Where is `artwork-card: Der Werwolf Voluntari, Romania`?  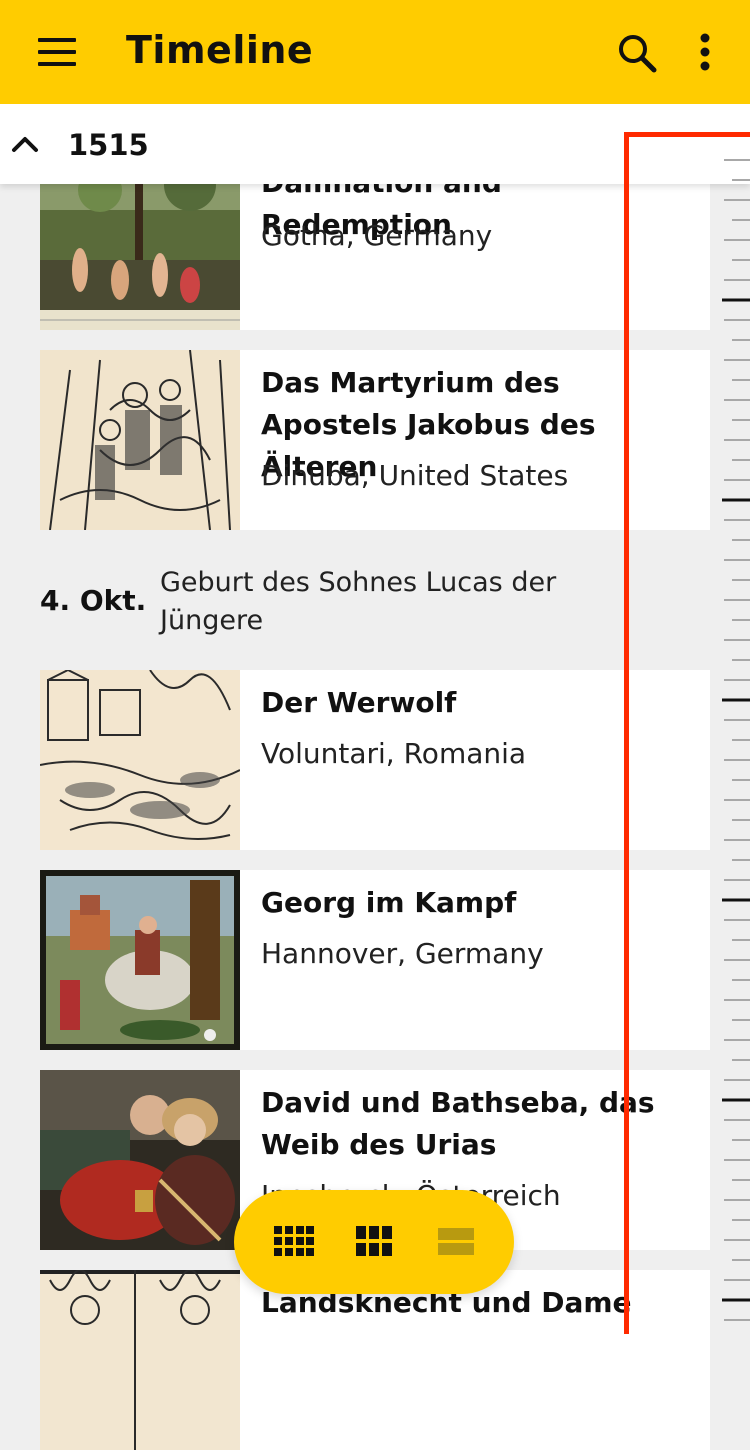
artwork-card: Der Werwolf Voluntari, Romania is located at coordinates (375, 760).